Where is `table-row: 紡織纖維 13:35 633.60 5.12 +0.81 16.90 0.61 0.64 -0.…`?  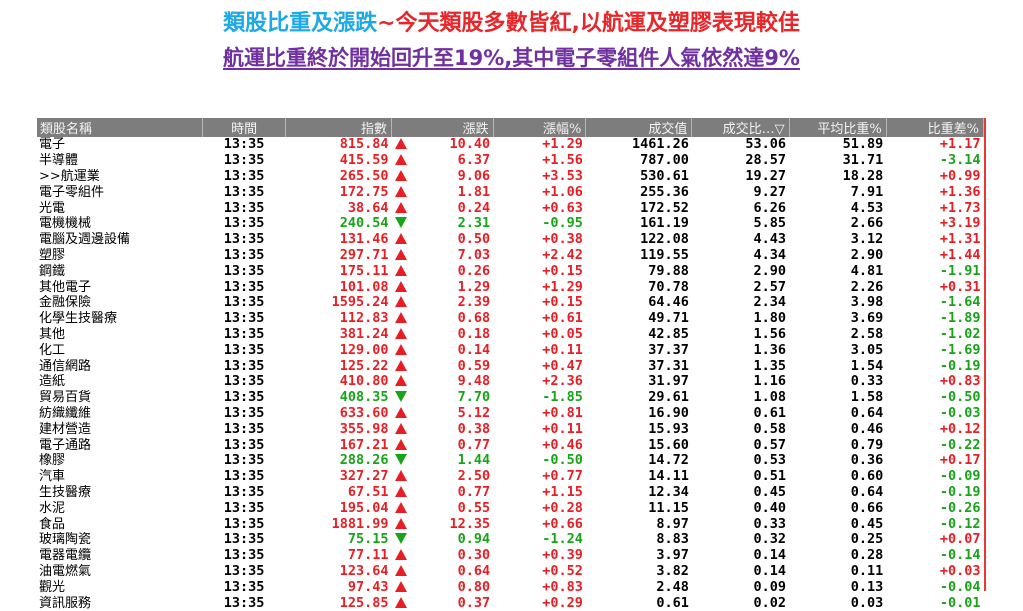 table-row: 紡織纖維 13:35 633.60 5.12 +0.81 16.90 0.61 0.64 -0.… is located at coordinates (510, 414).